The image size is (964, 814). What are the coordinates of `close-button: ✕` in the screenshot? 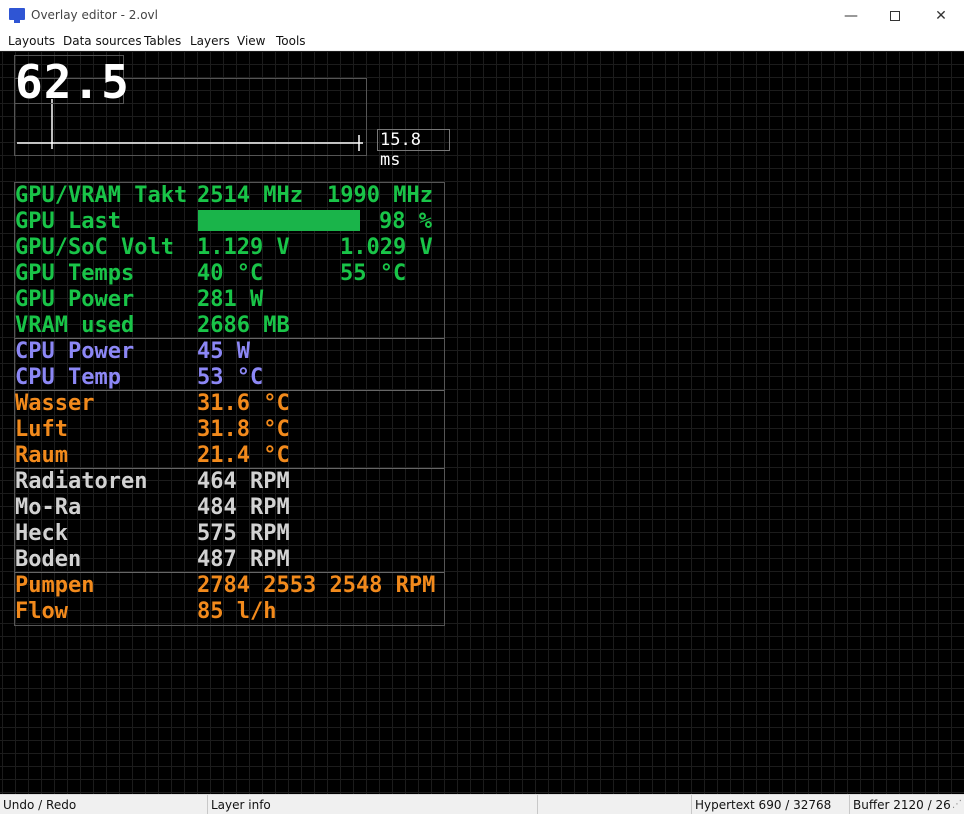 It's located at (941, 15).